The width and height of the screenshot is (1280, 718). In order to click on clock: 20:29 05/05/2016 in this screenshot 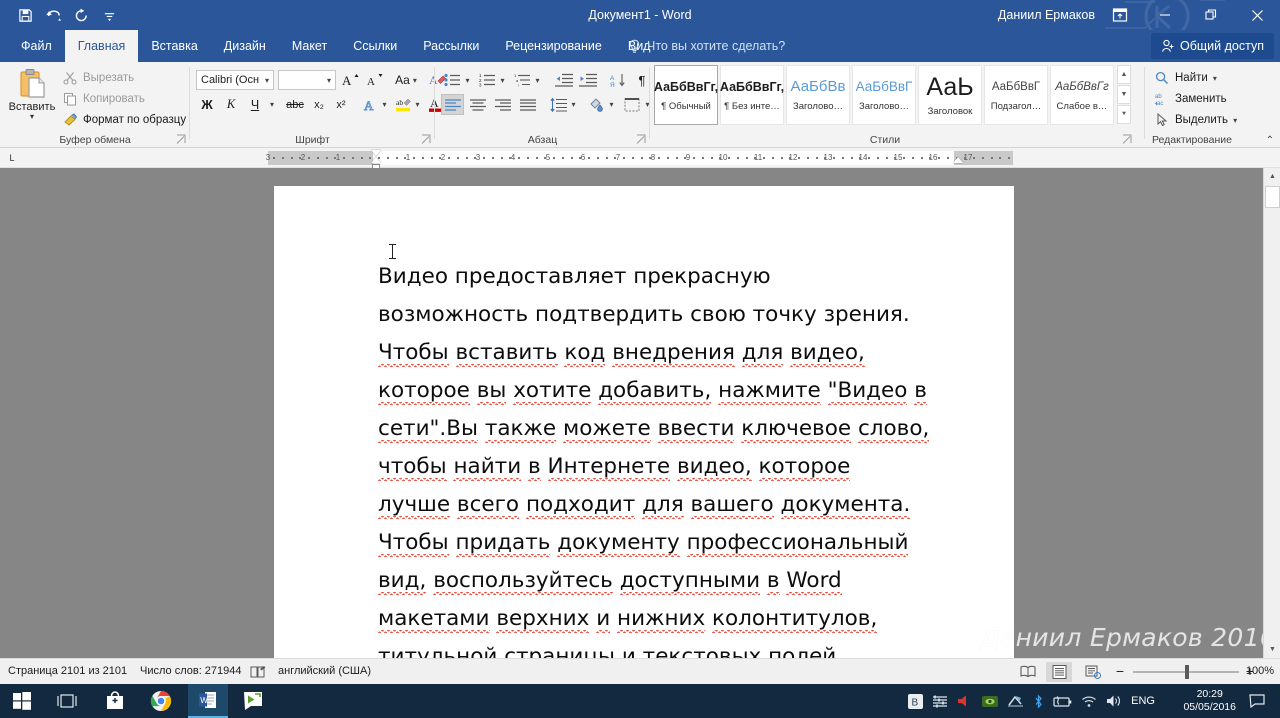, I will do `click(1209, 701)`.